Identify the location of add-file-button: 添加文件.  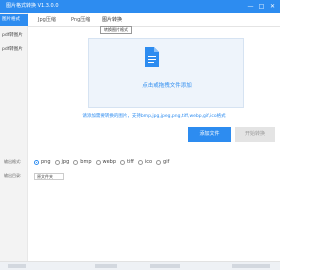
(209, 134).